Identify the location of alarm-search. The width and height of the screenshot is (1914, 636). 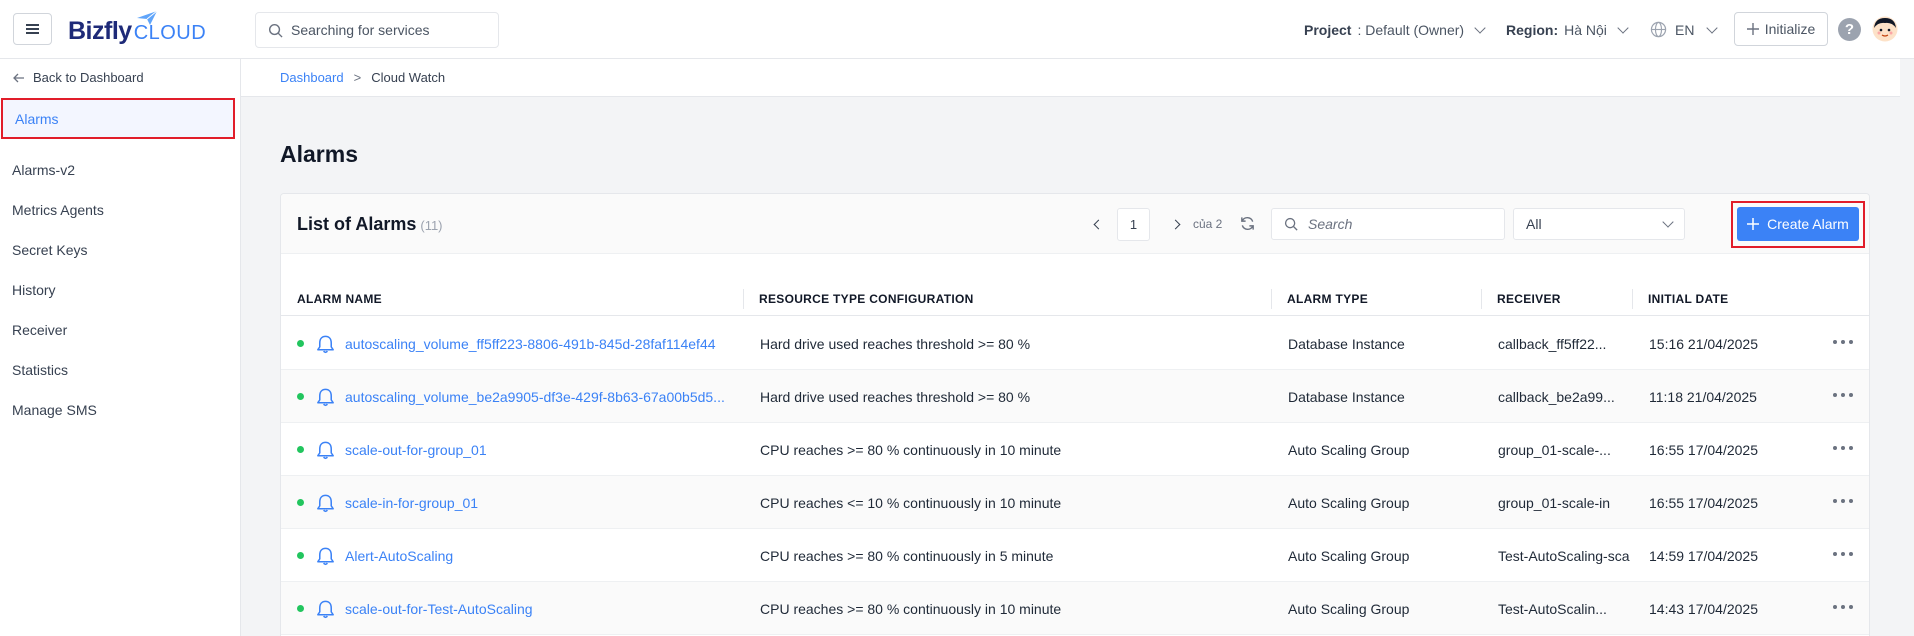
(1388, 224).